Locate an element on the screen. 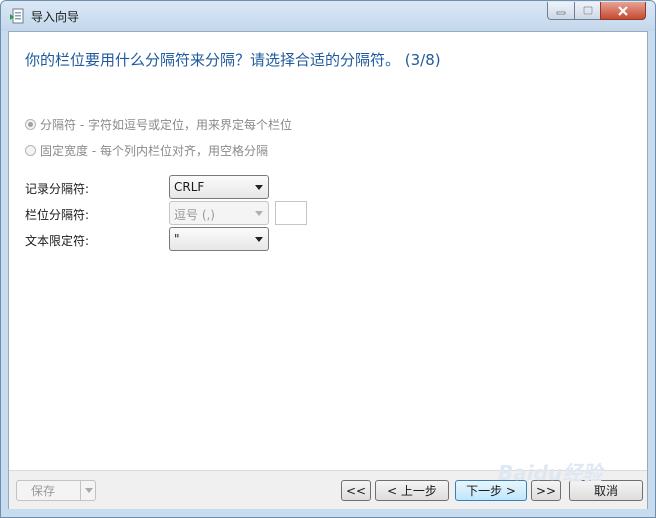 This screenshot has height=518, width=656. last-step-label: >> is located at coordinates (546, 490).